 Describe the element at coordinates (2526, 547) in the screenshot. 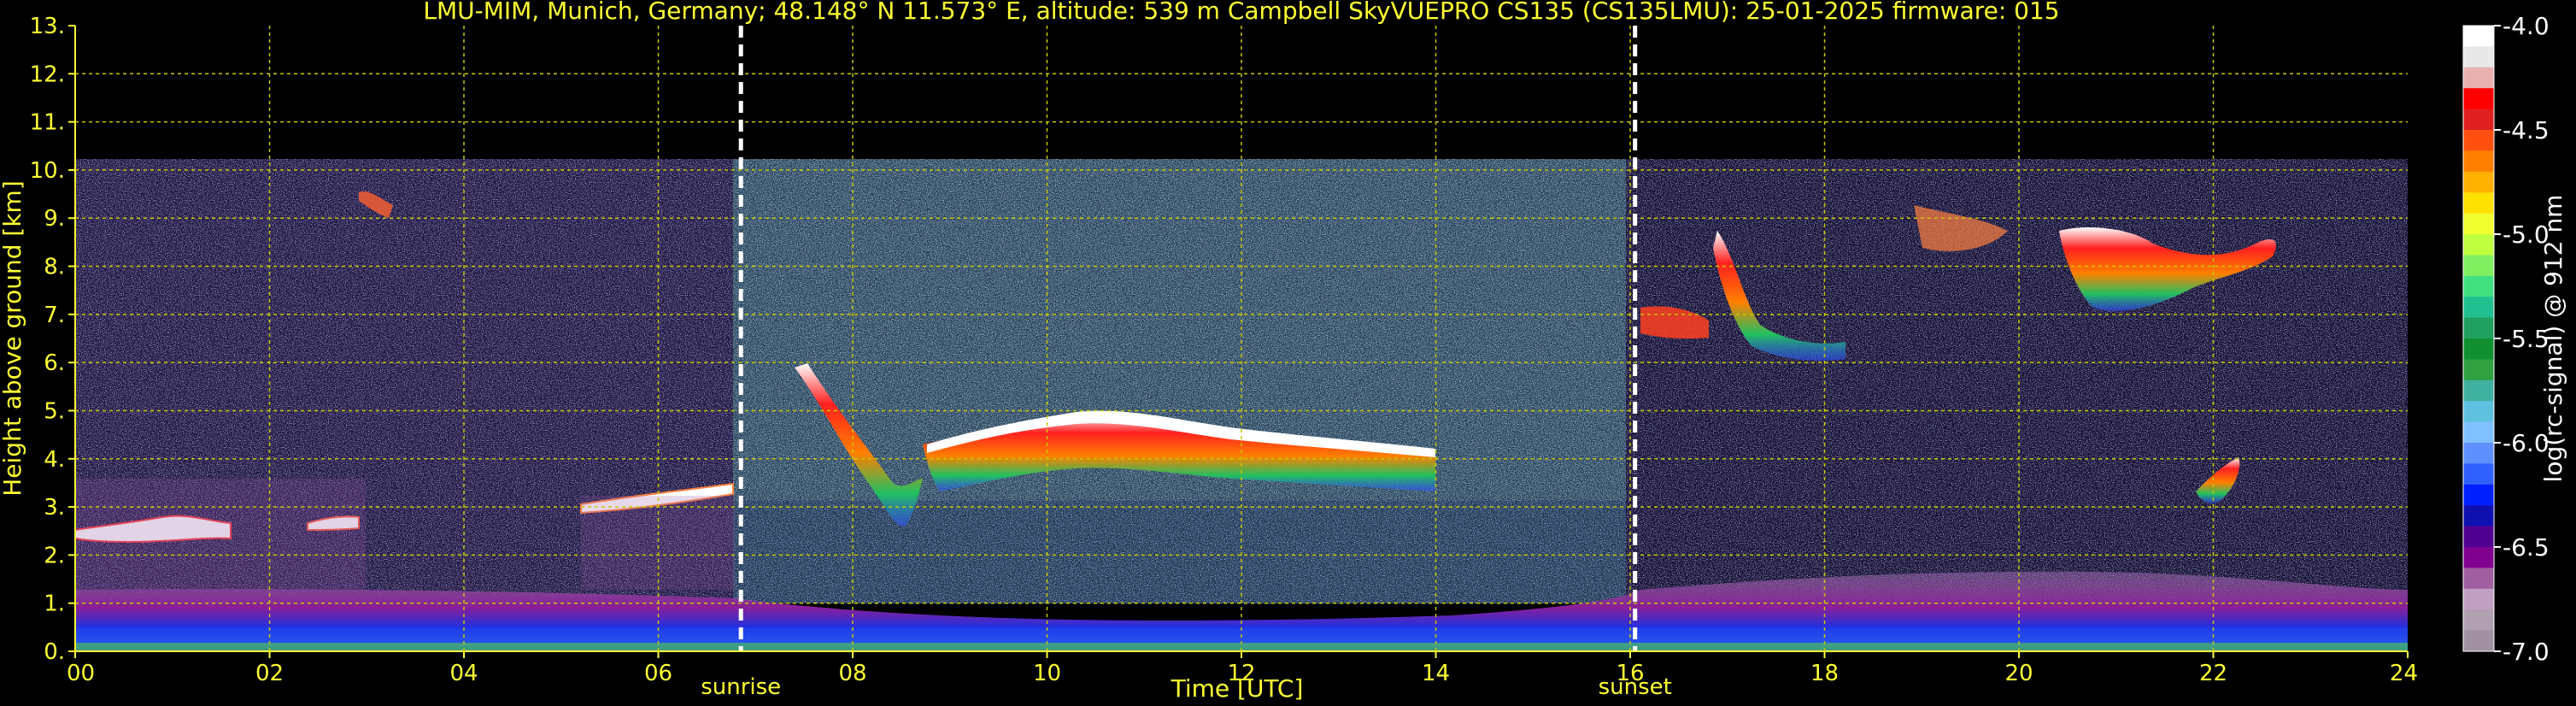

I see `colorbar-tick-label: -6.5` at that location.